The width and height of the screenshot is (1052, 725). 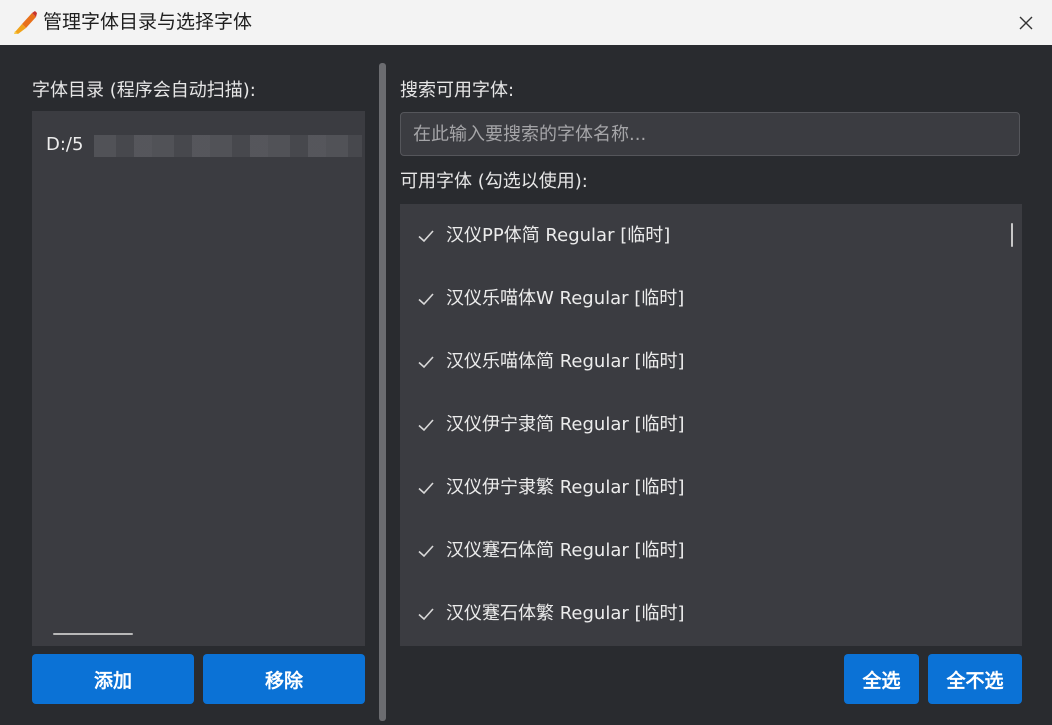 I want to click on font-name: 汉仪伊宁隶简 Regular [临时], so click(x=565, y=424).